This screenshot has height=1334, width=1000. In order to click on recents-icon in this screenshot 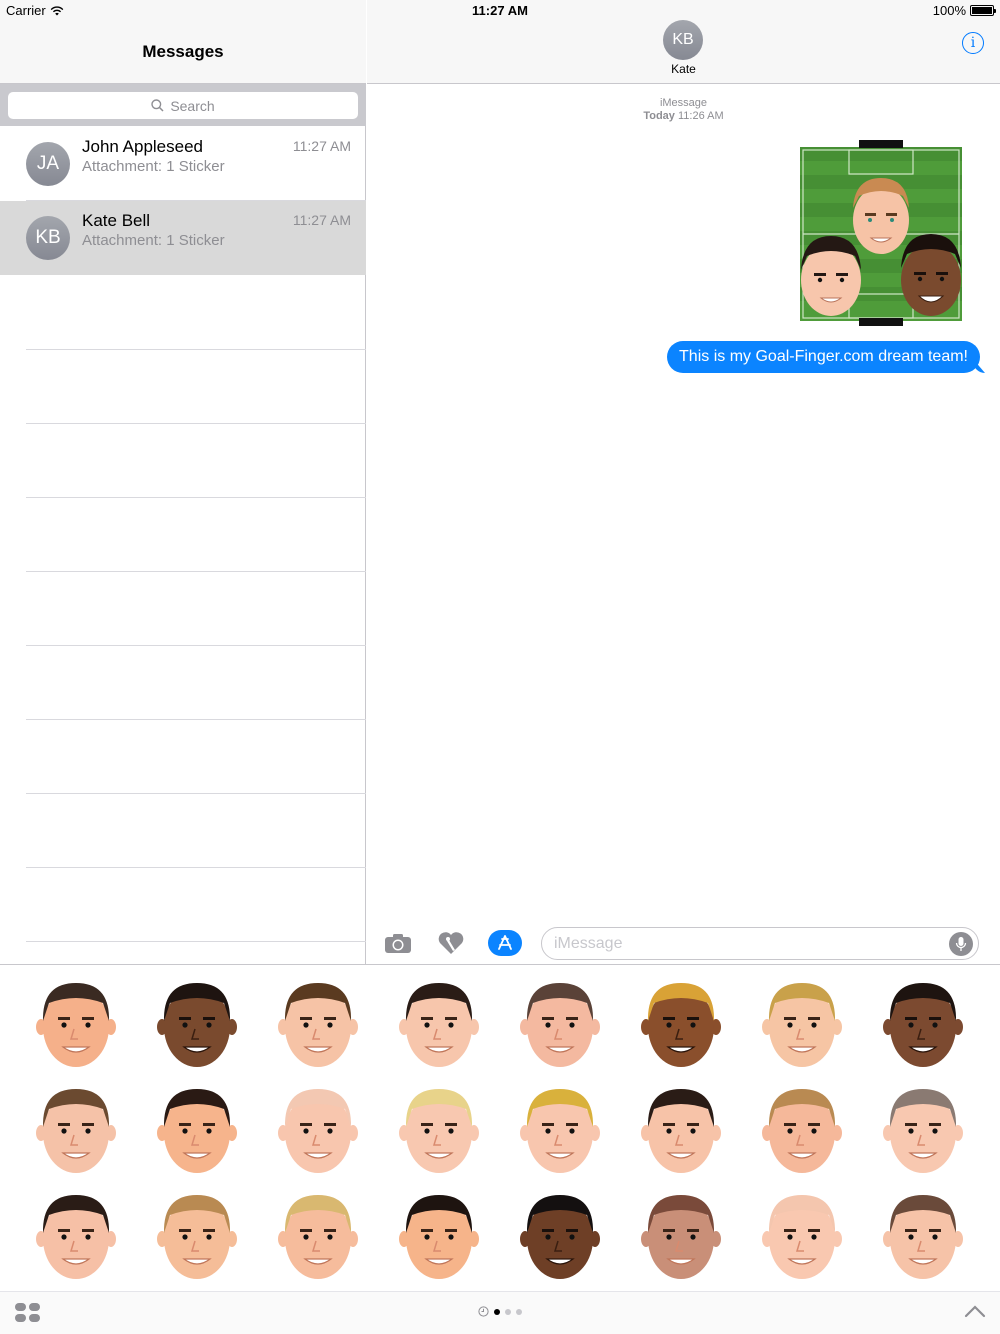, I will do `click(483, 1311)`.